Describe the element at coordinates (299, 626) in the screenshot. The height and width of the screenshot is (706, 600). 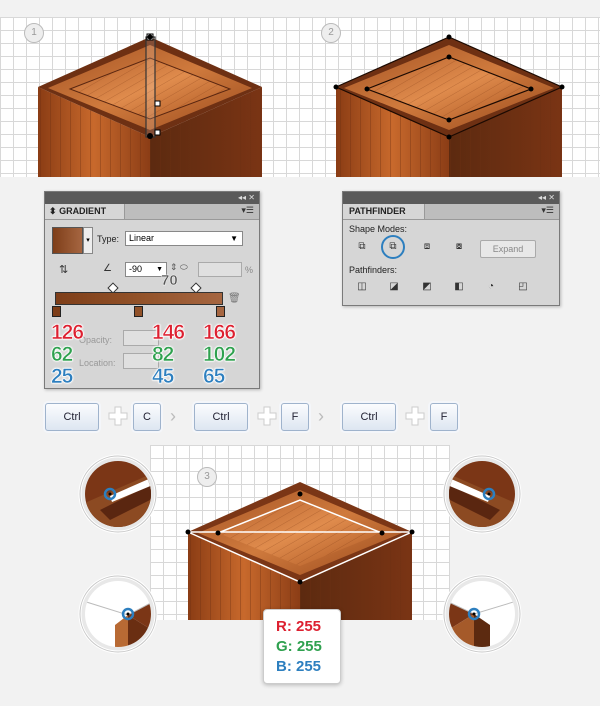
I see `rgb-red-value: R: 255` at that location.